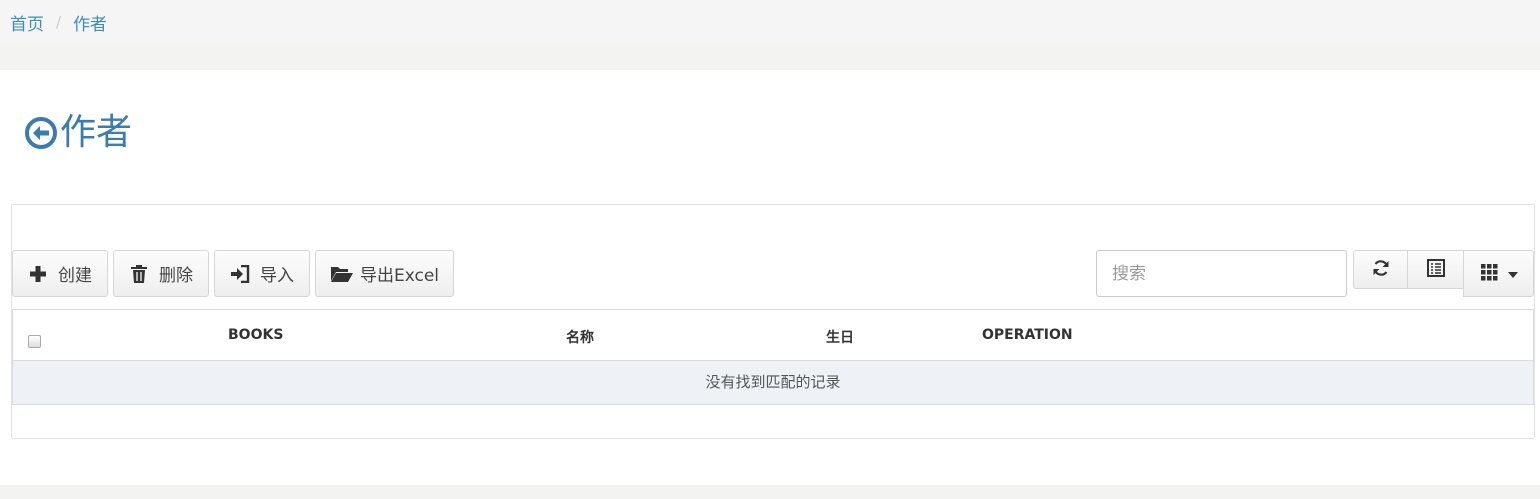 The image size is (1540, 499). Describe the element at coordinates (34, 341) in the screenshot. I see `select-all-checkbox` at that location.